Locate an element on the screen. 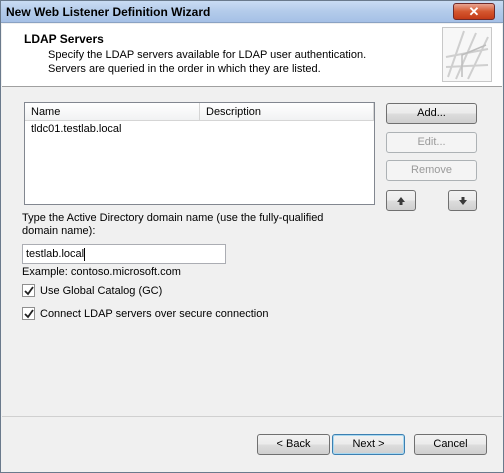 The height and width of the screenshot is (473, 504). domain-name-input: testlab.local is located at coordinates (124, 254).